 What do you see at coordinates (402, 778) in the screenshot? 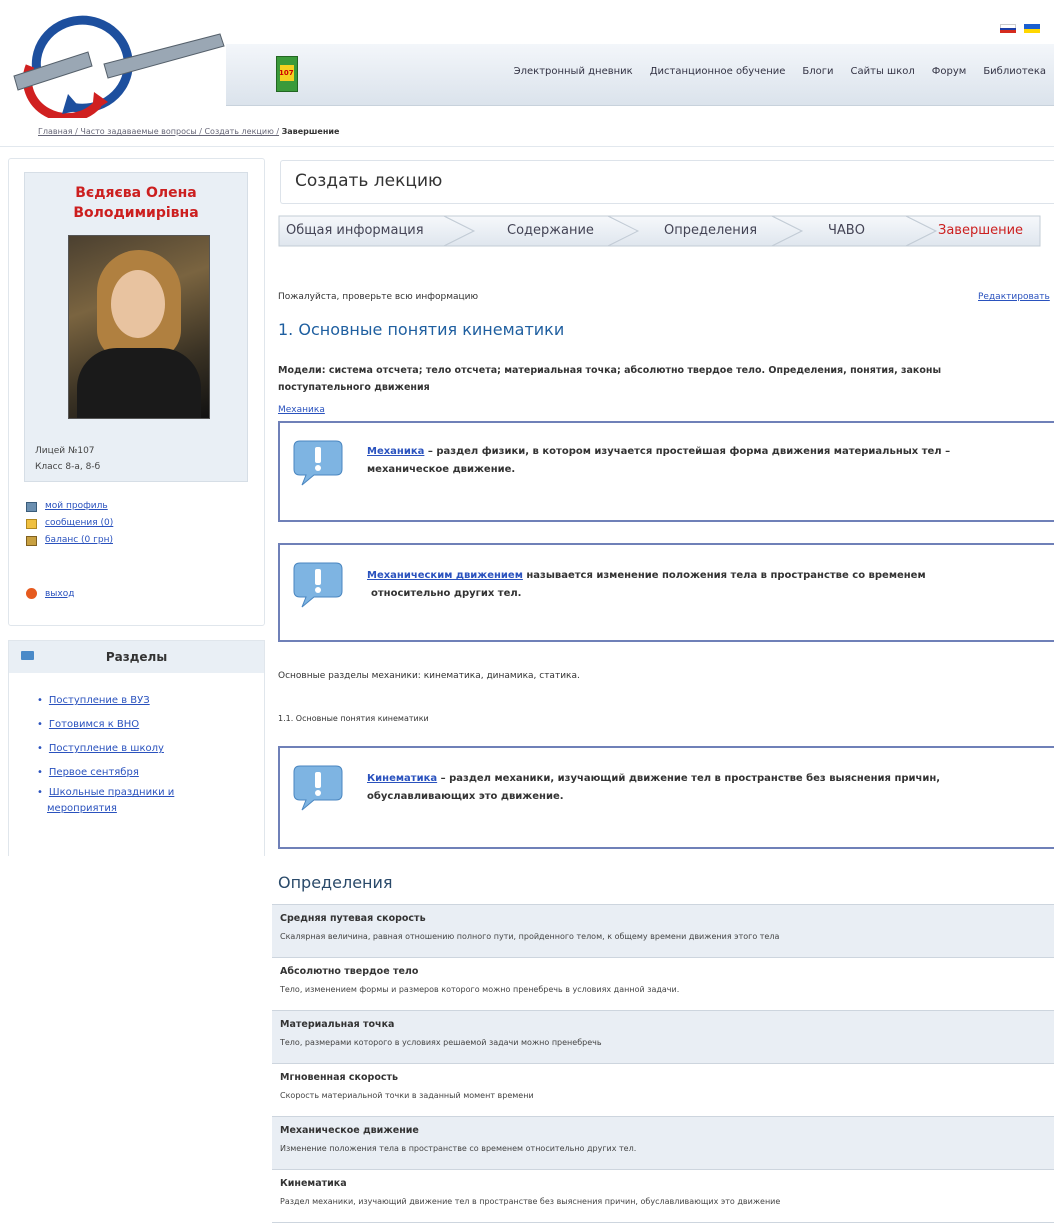
I see `definition-term: Кинематика` at bounding box center [402, 778].